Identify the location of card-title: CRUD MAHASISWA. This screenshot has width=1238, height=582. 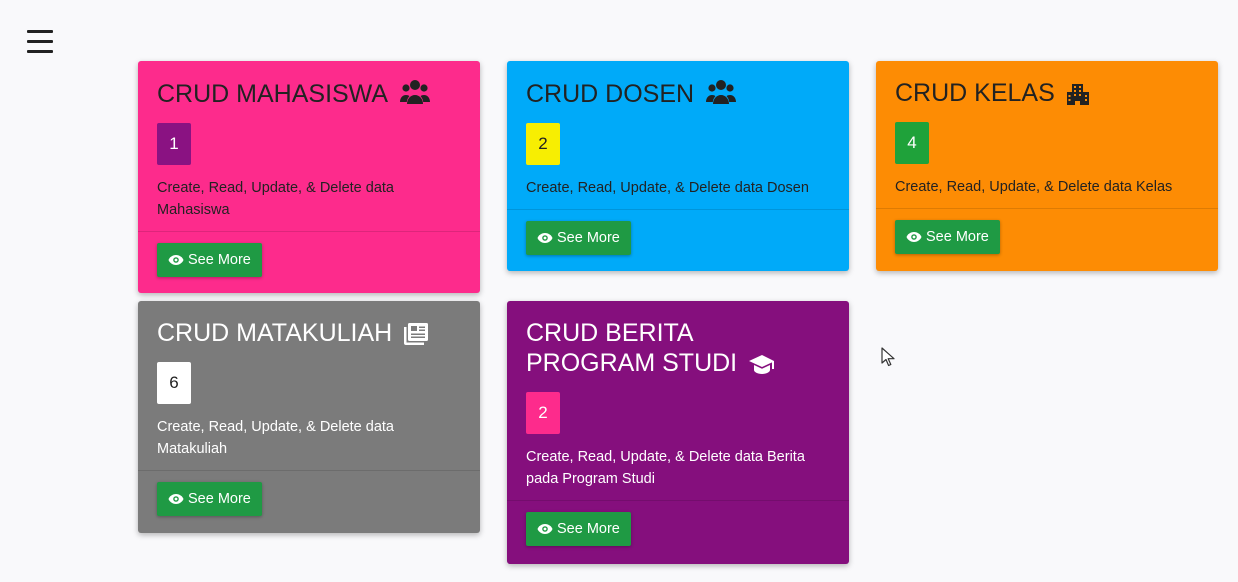
(309, 95).